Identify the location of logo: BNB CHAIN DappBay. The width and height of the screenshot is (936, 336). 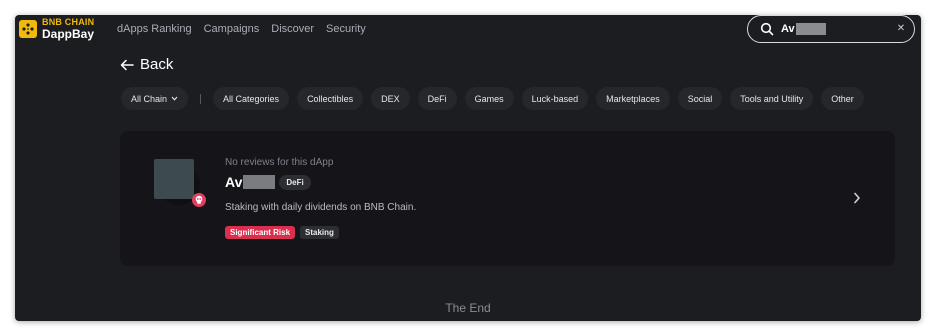
(56, 29).